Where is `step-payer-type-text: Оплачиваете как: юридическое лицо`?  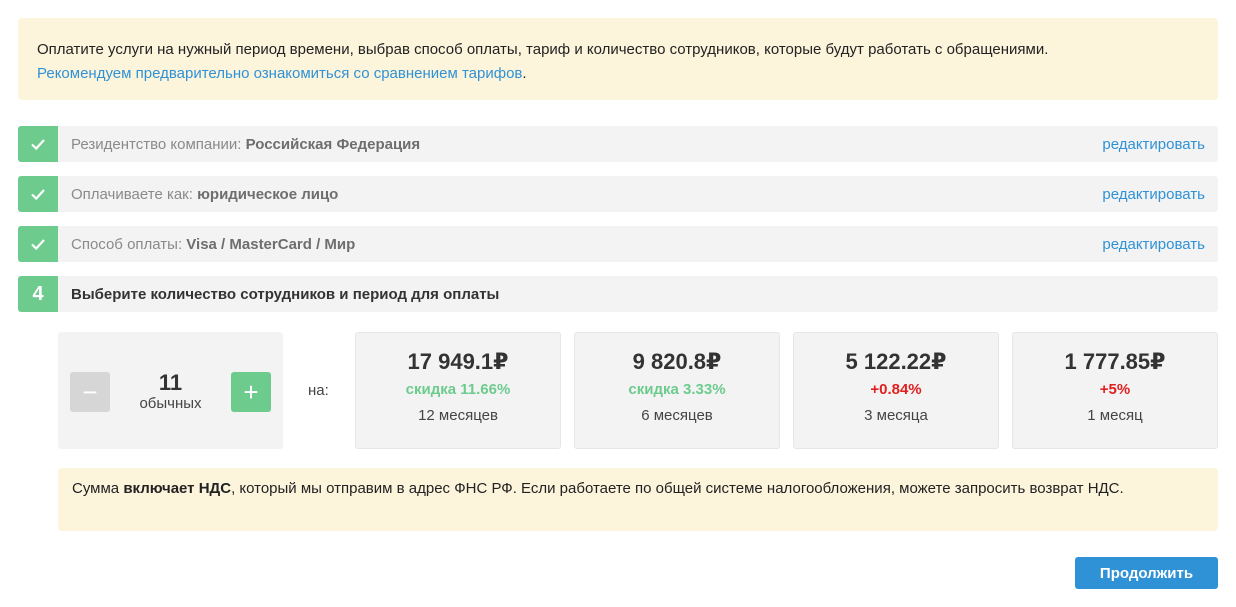 step-payer-type-text: Оплачиваете как: юридическое лицо is located at coordinates (205, 194).